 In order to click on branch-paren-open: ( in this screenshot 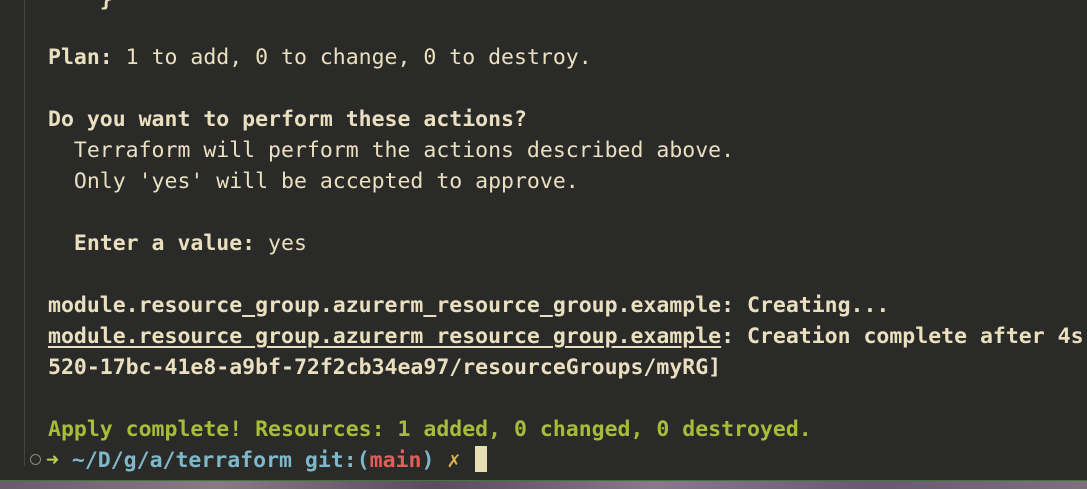, I will do `click(363, 460)`.